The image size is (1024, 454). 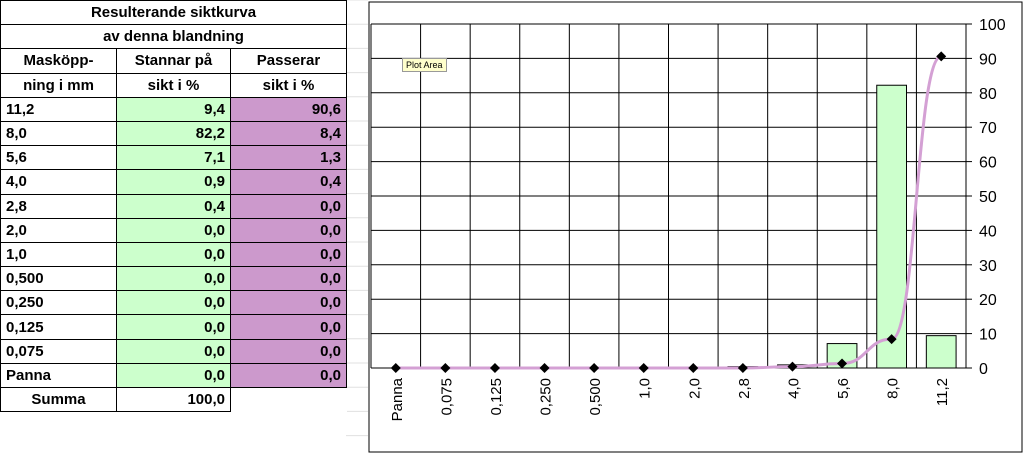 I want to click on cell-passing: 0,4, so click(x=288, y=182).